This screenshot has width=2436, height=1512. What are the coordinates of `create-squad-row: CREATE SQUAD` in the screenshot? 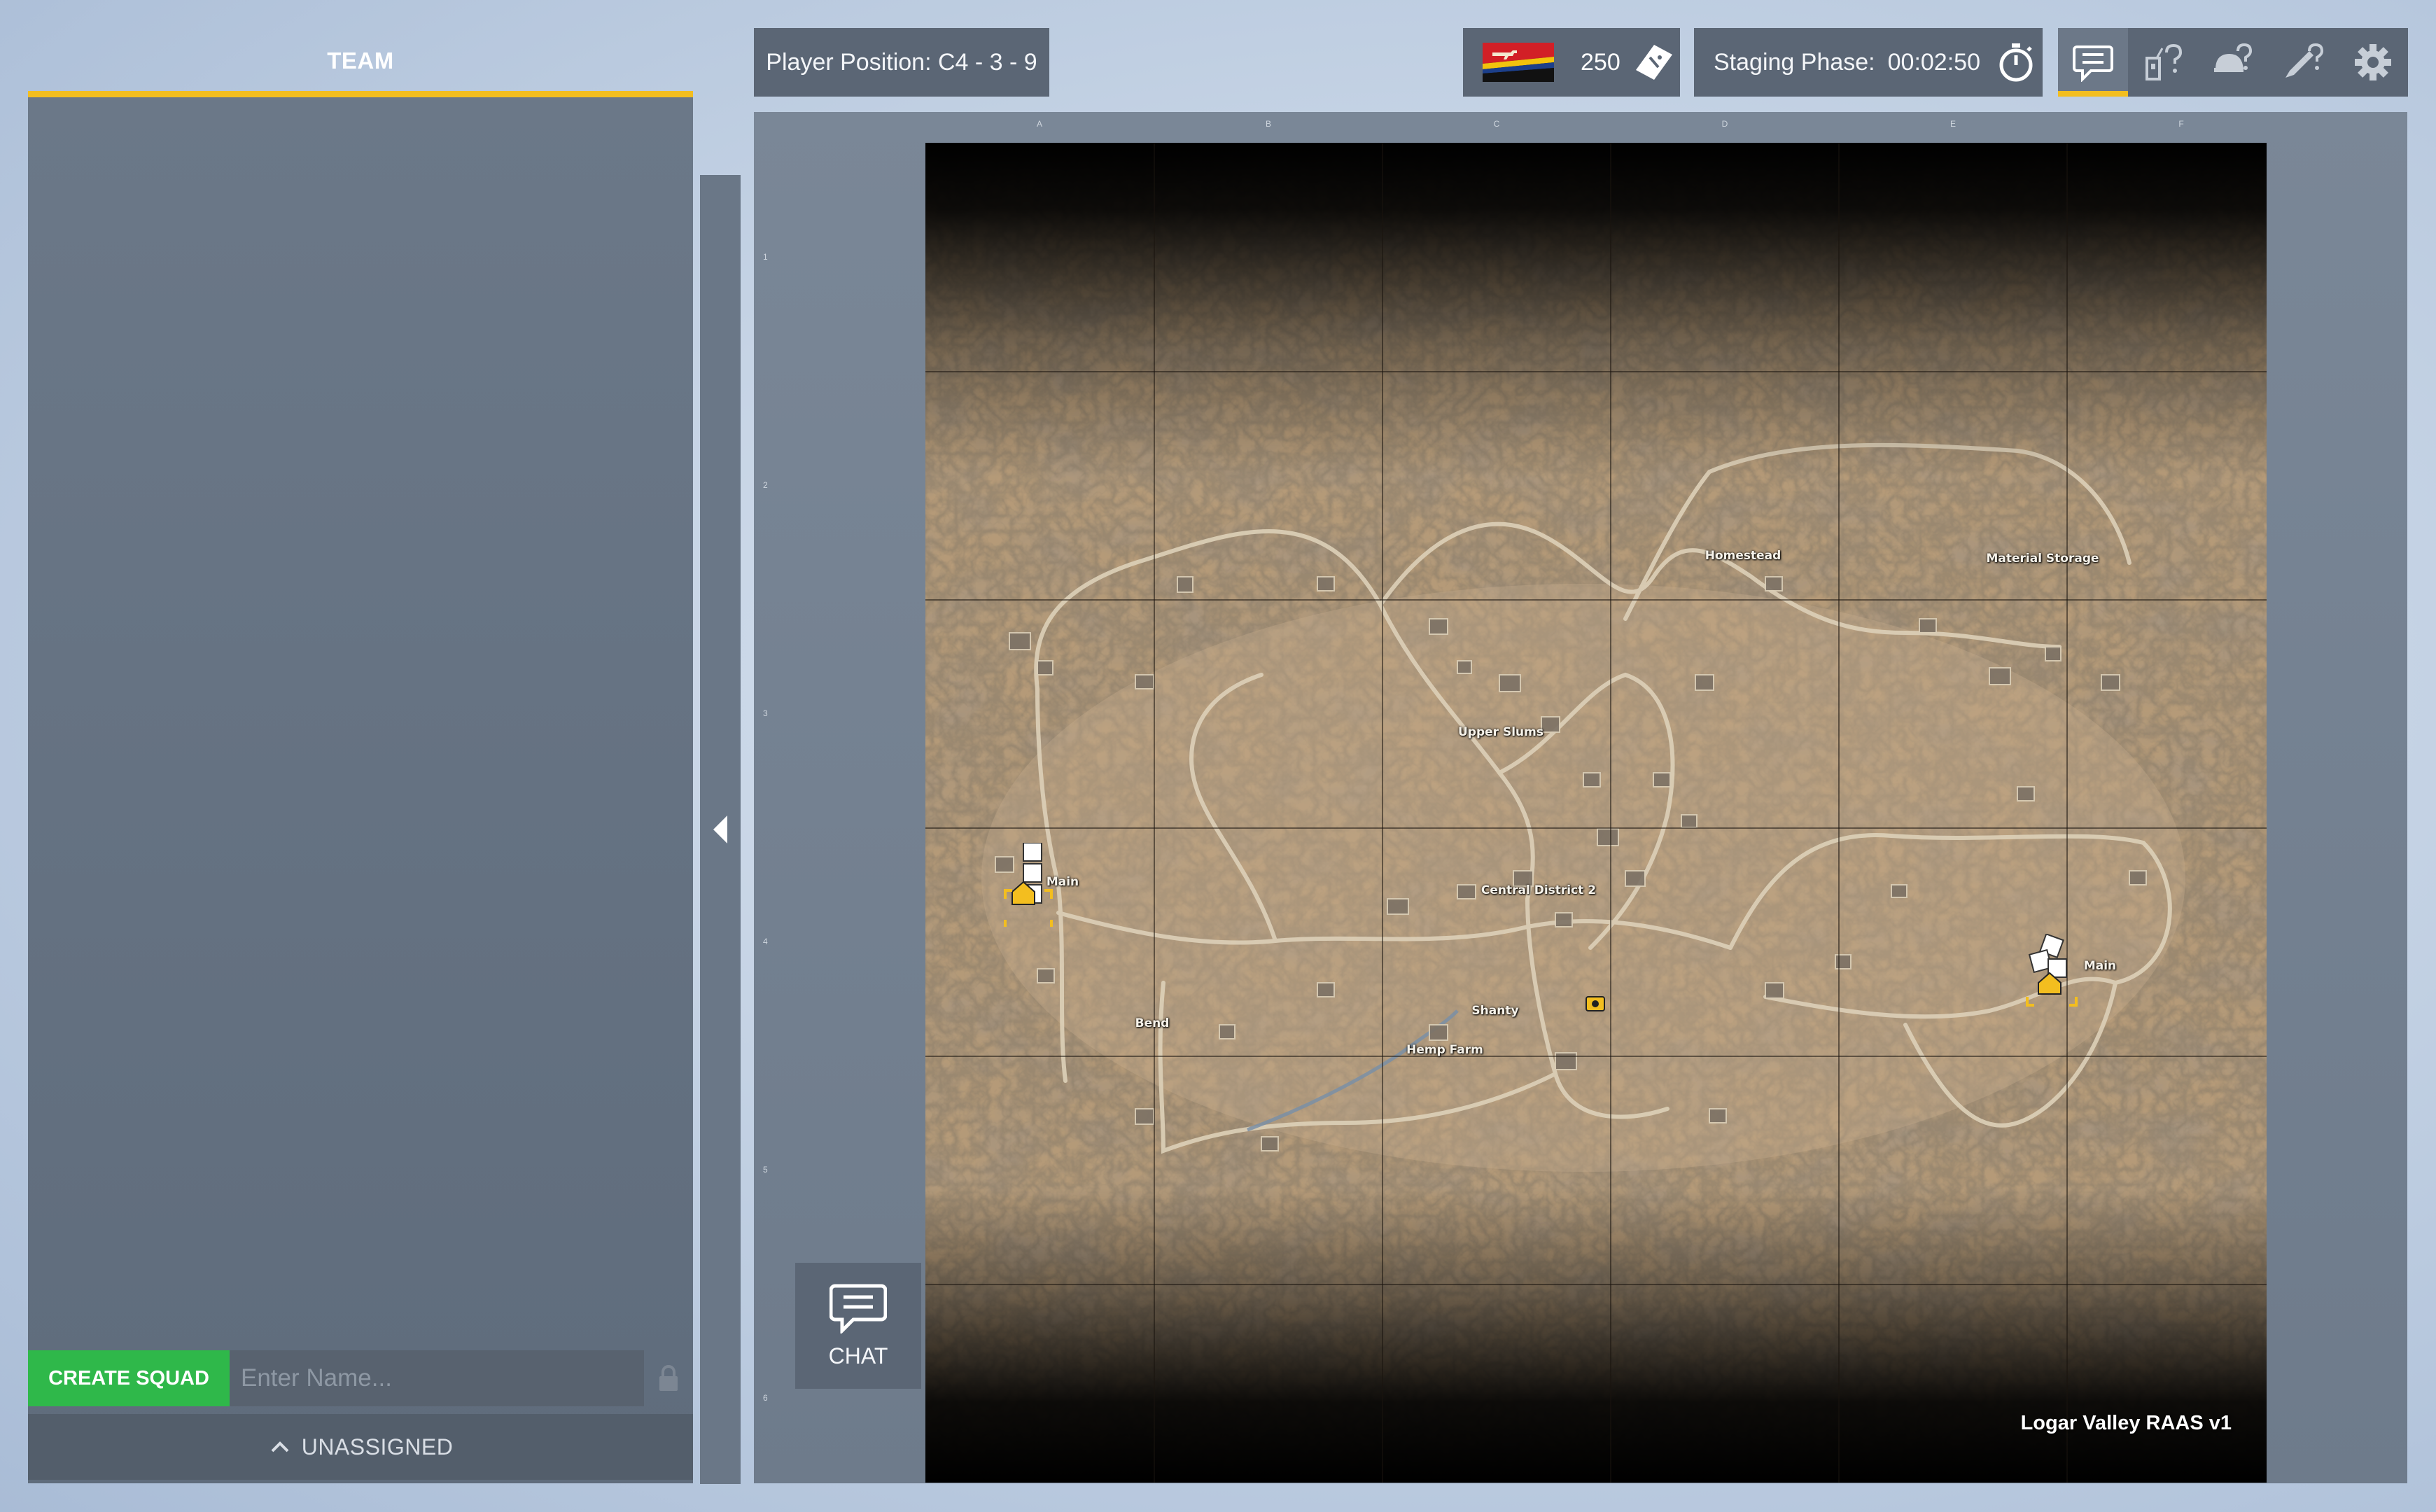 It's located at (336, 1378).